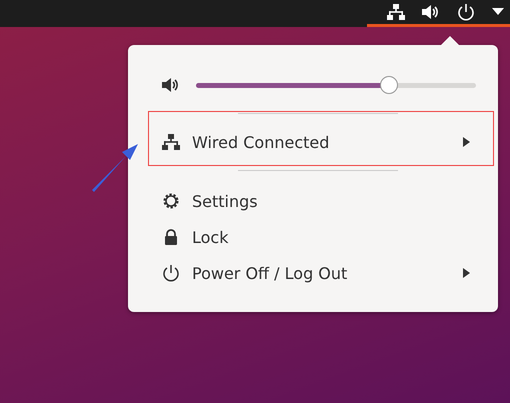 Image resolution: width=510 pixels, height=403 pixels. What do you see at coordinates (270, 273) in the screenshot?
I see `menu-item-label: Power Off / Log Out` at bounding box center [270, 273].